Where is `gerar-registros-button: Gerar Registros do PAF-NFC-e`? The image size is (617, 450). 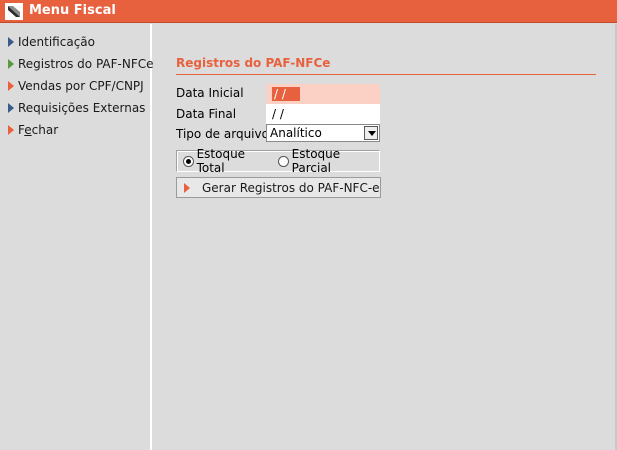
gerar-registros-button: Gerar Registros do PAF-NFC-e is located at coordinates (278, 187).